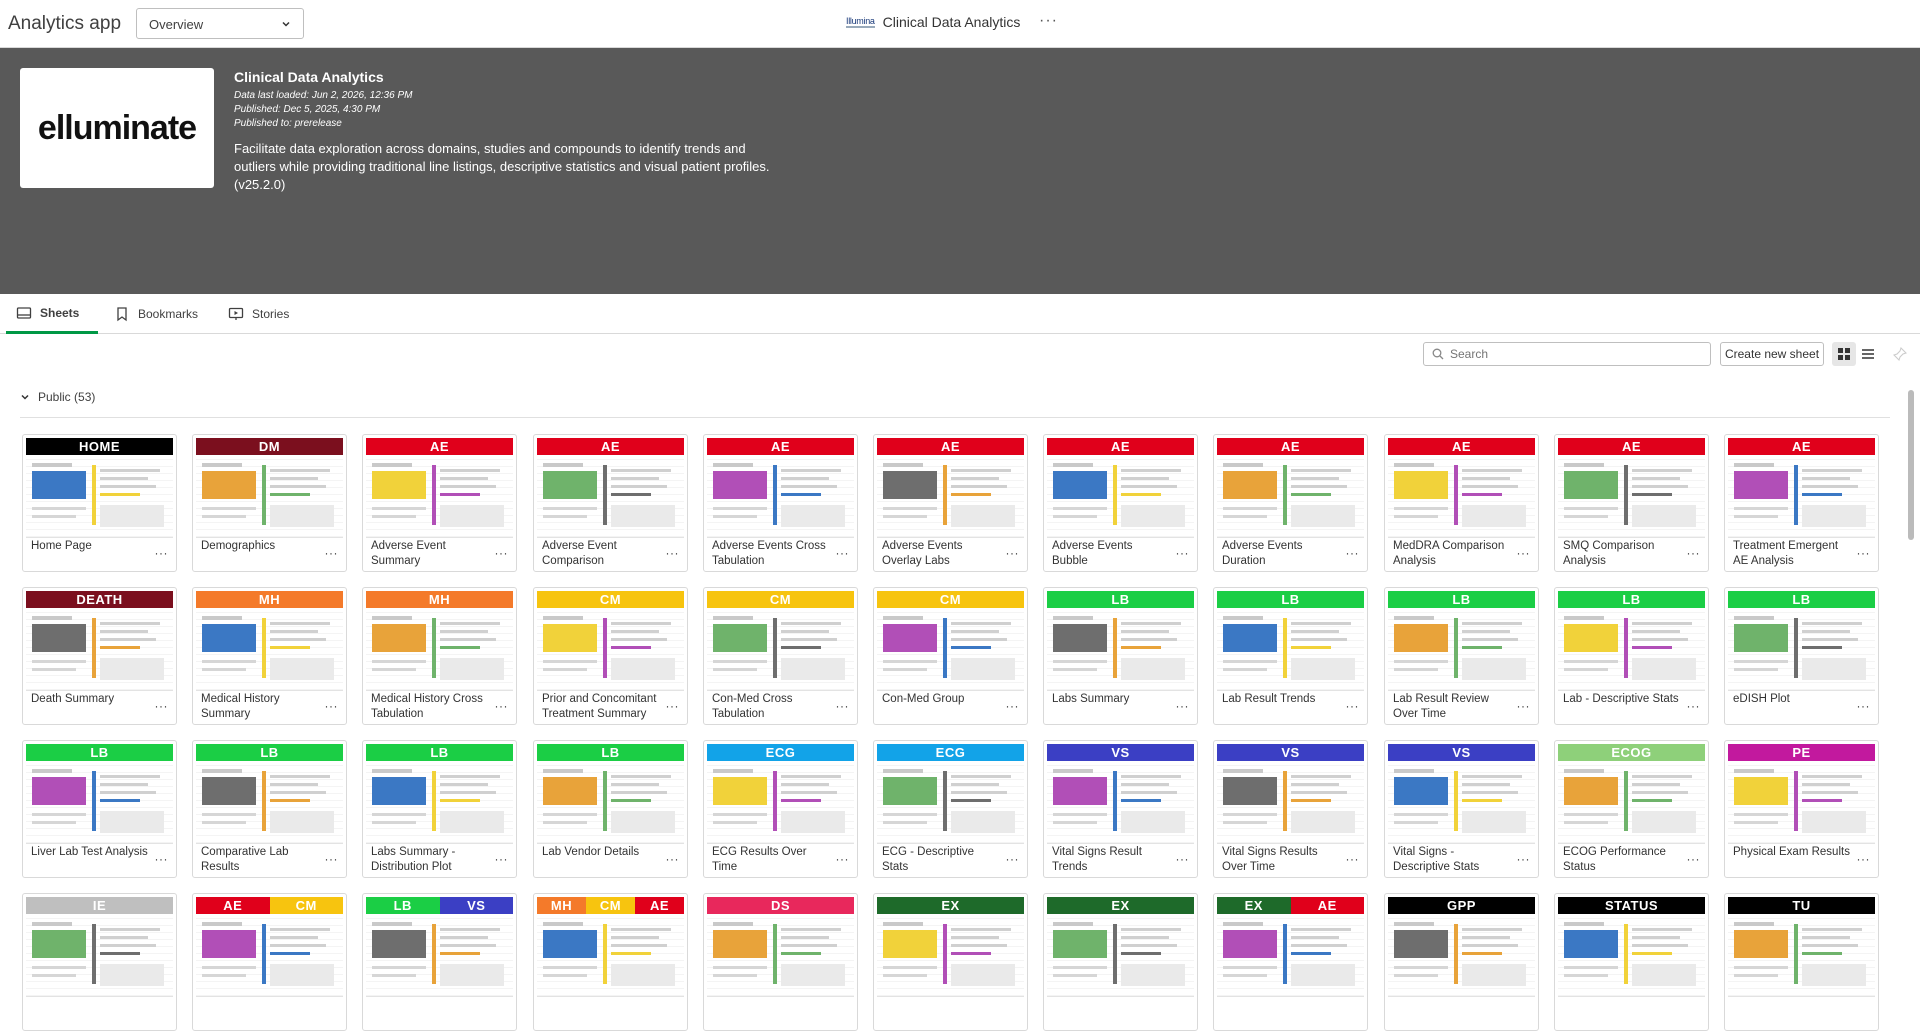  What do you see at coordinates (1290, 503) in the screenshot?
I see `sheet-card: AE Adverse Events Duration ···` at bounding box center [1290, 503].